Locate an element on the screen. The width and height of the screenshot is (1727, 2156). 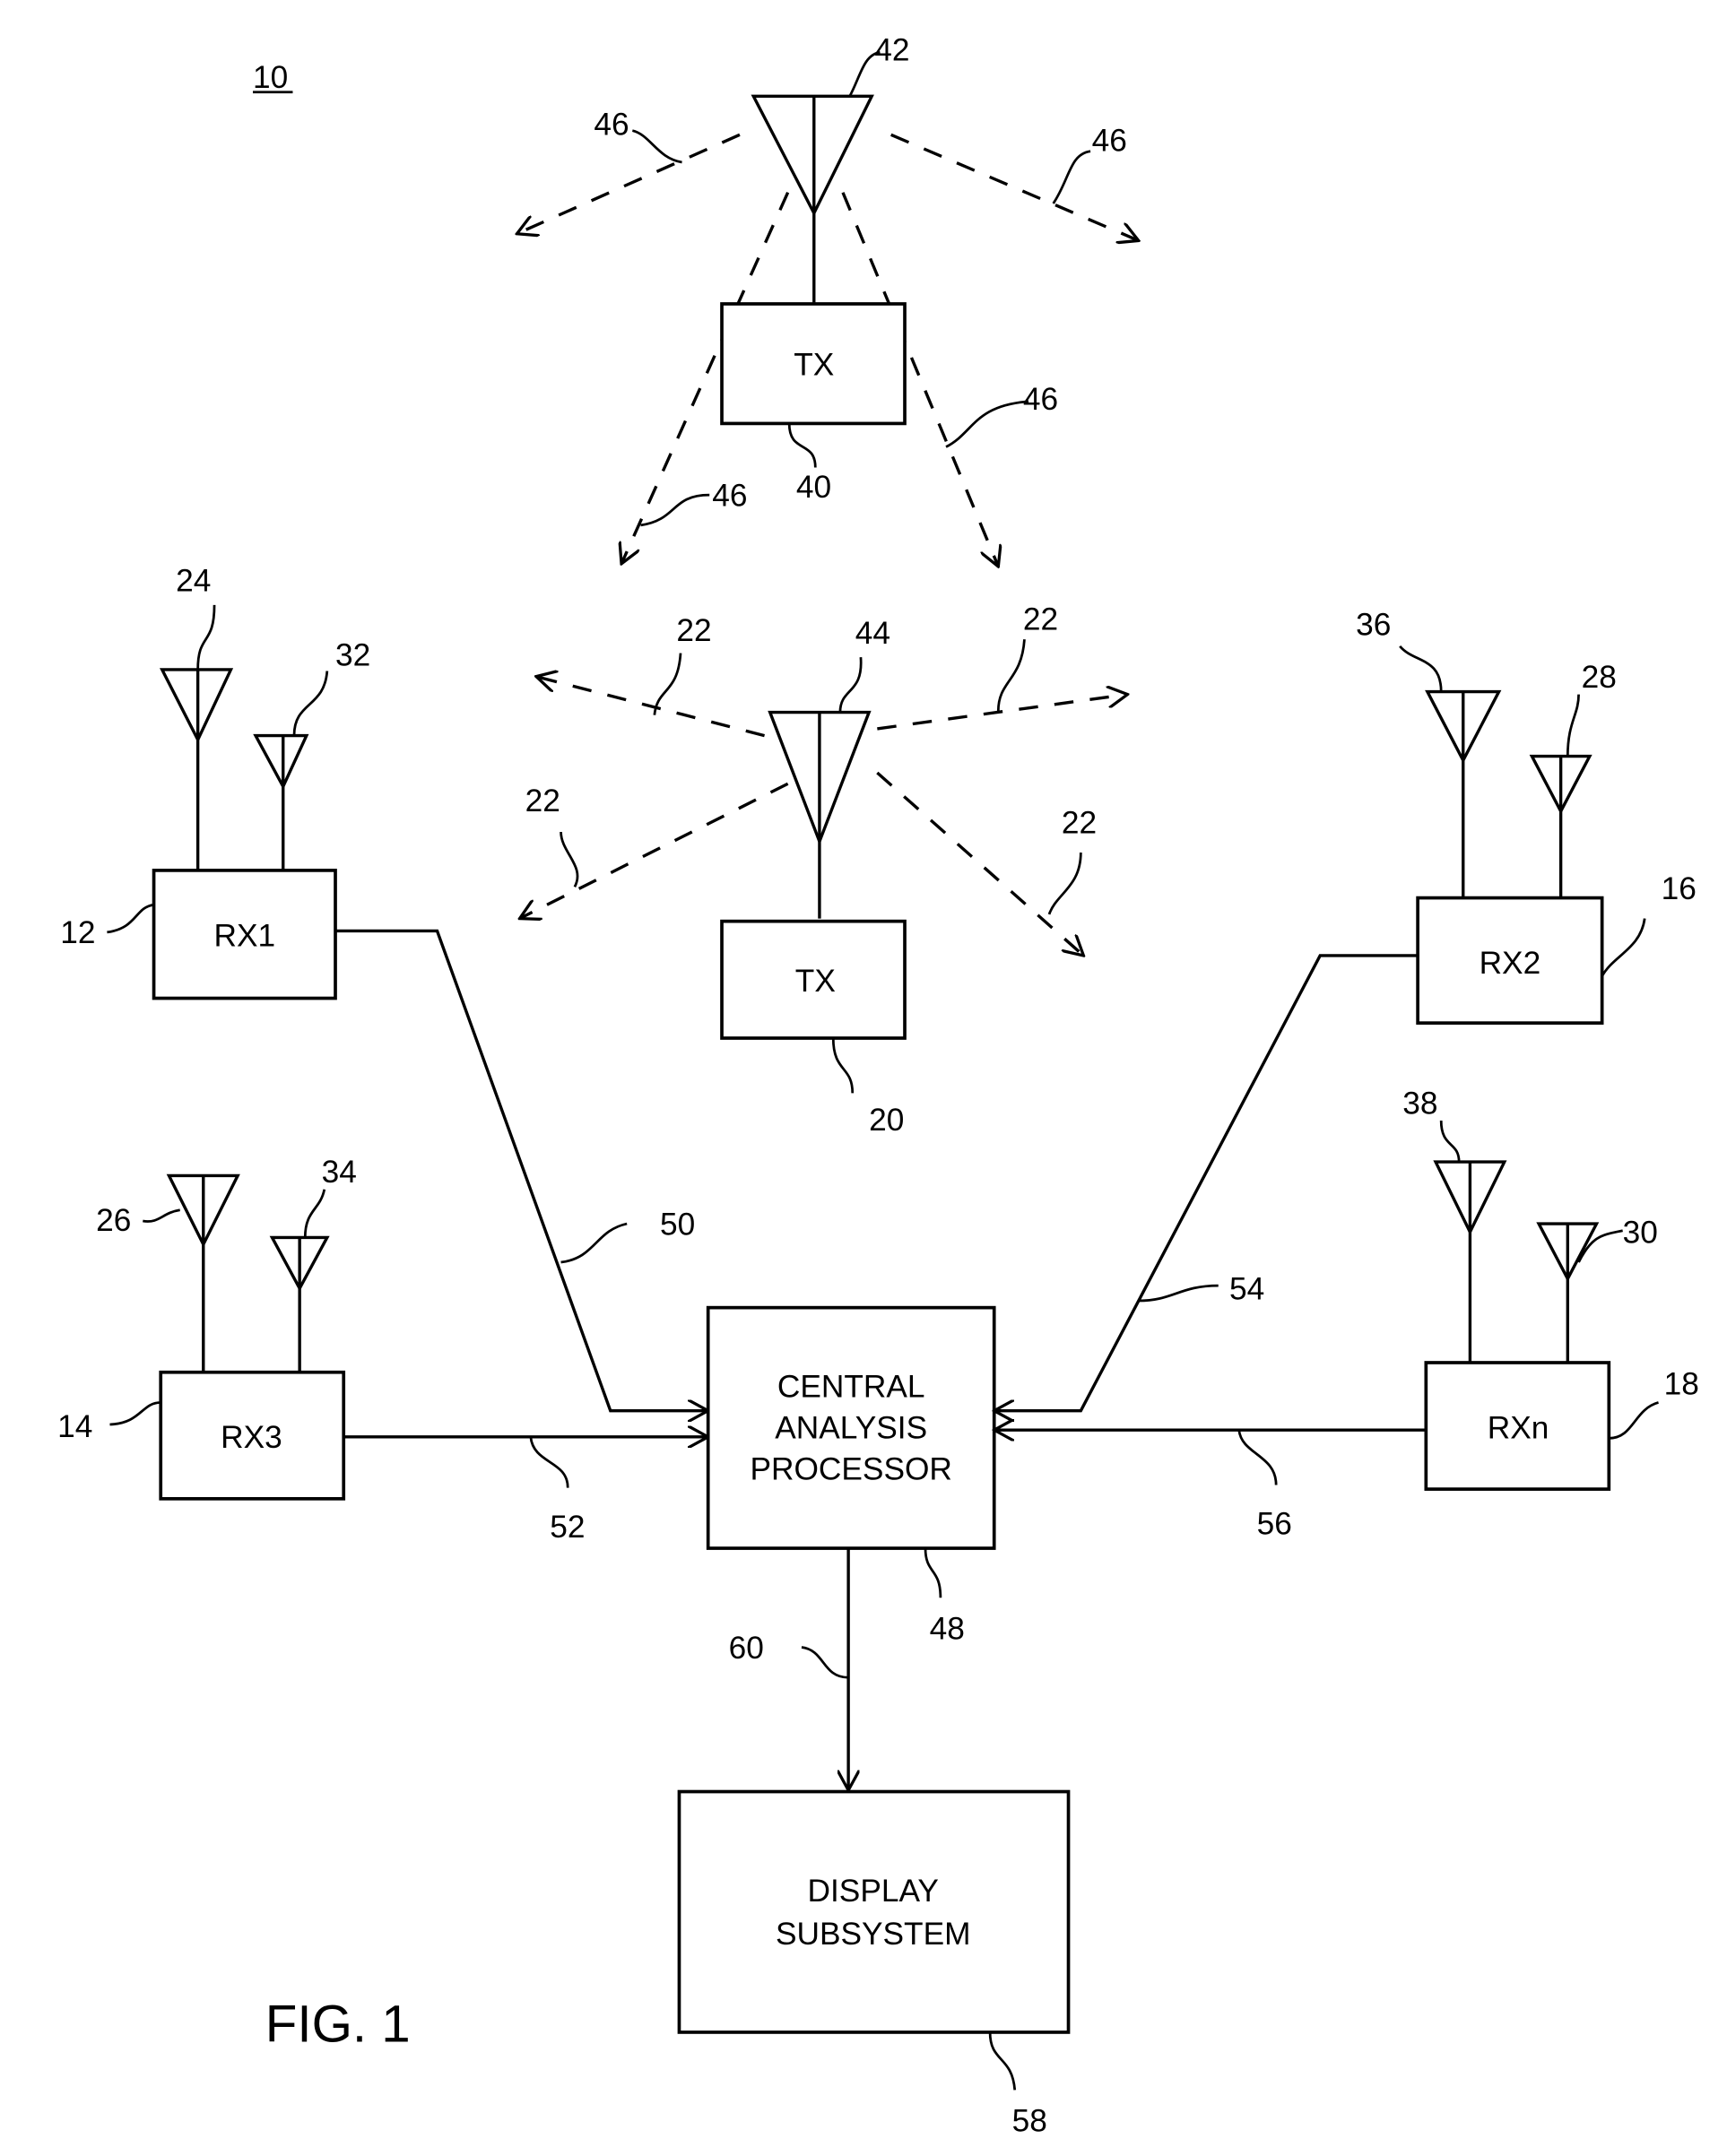
ref-56: 56 is located at coordinates (1274, 1525).